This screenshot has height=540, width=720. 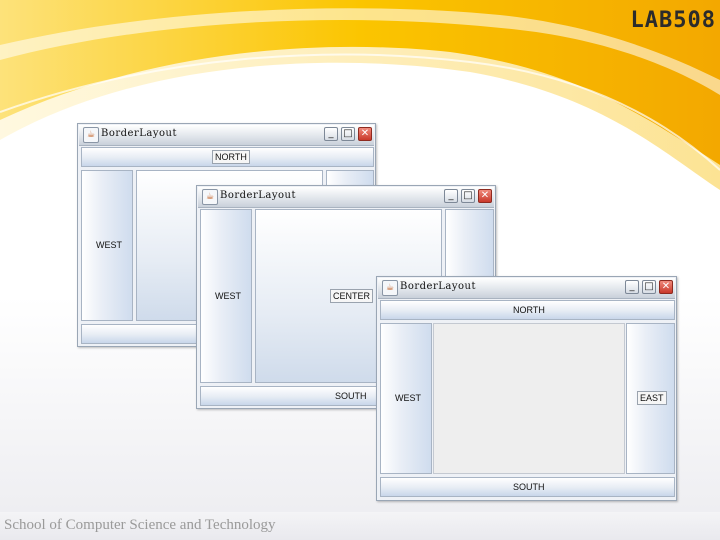 What do you see at coordinates (352, 296) in the screenshot?
I see `center-label: CENTER` at bounding box center [352, 296].